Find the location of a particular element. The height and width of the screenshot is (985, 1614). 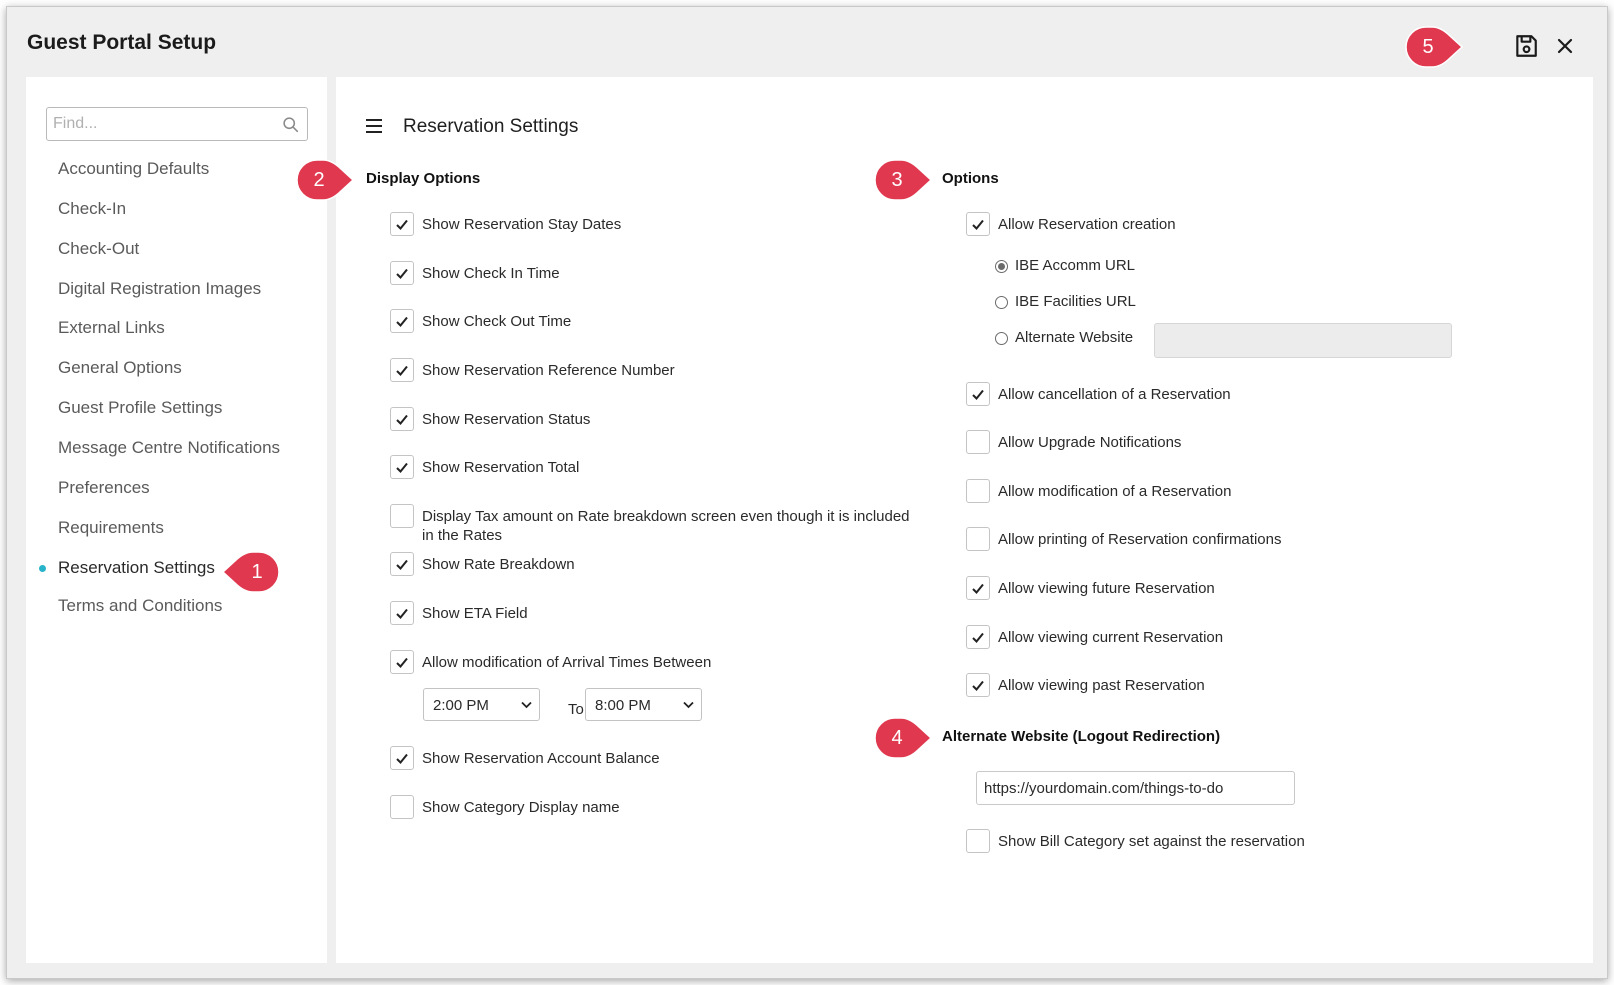

sidebar-item-accounting-defaults: Accounting Defaults is located at coordinates (133, 169).